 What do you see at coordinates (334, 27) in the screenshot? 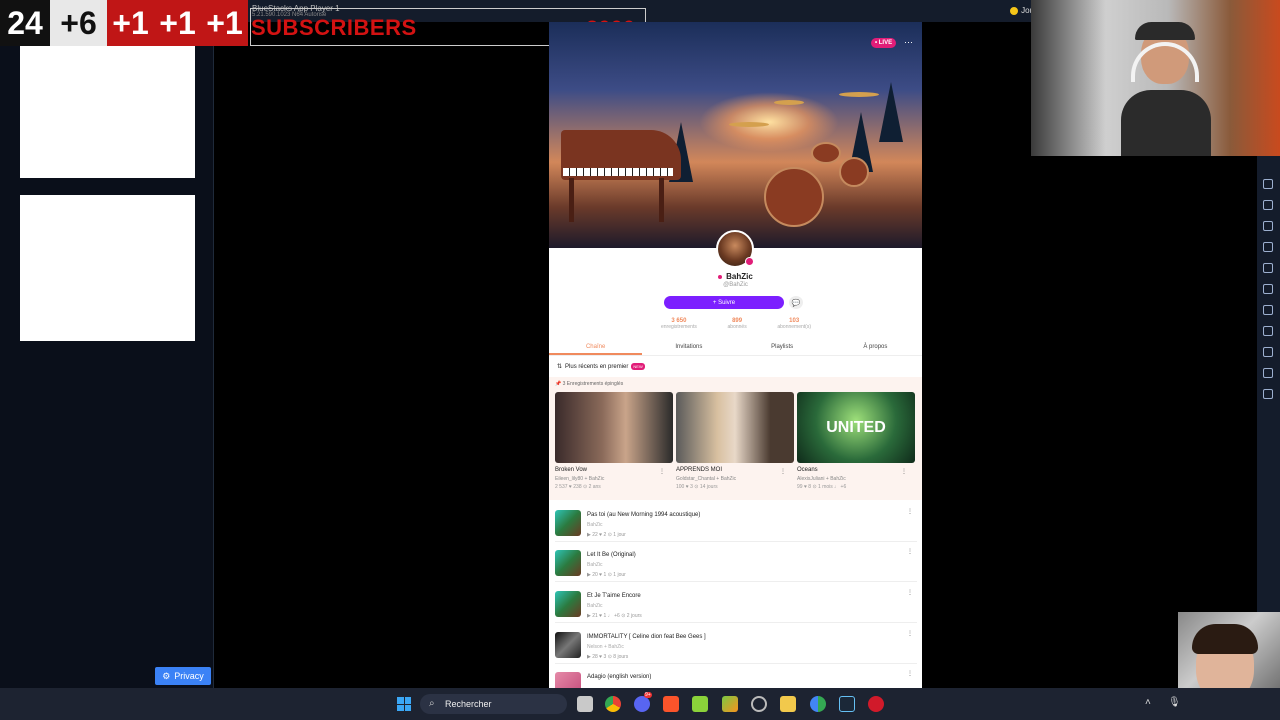
I see `subscribers-label: SUBSCRIBERS` at bounding box center [334, 27].